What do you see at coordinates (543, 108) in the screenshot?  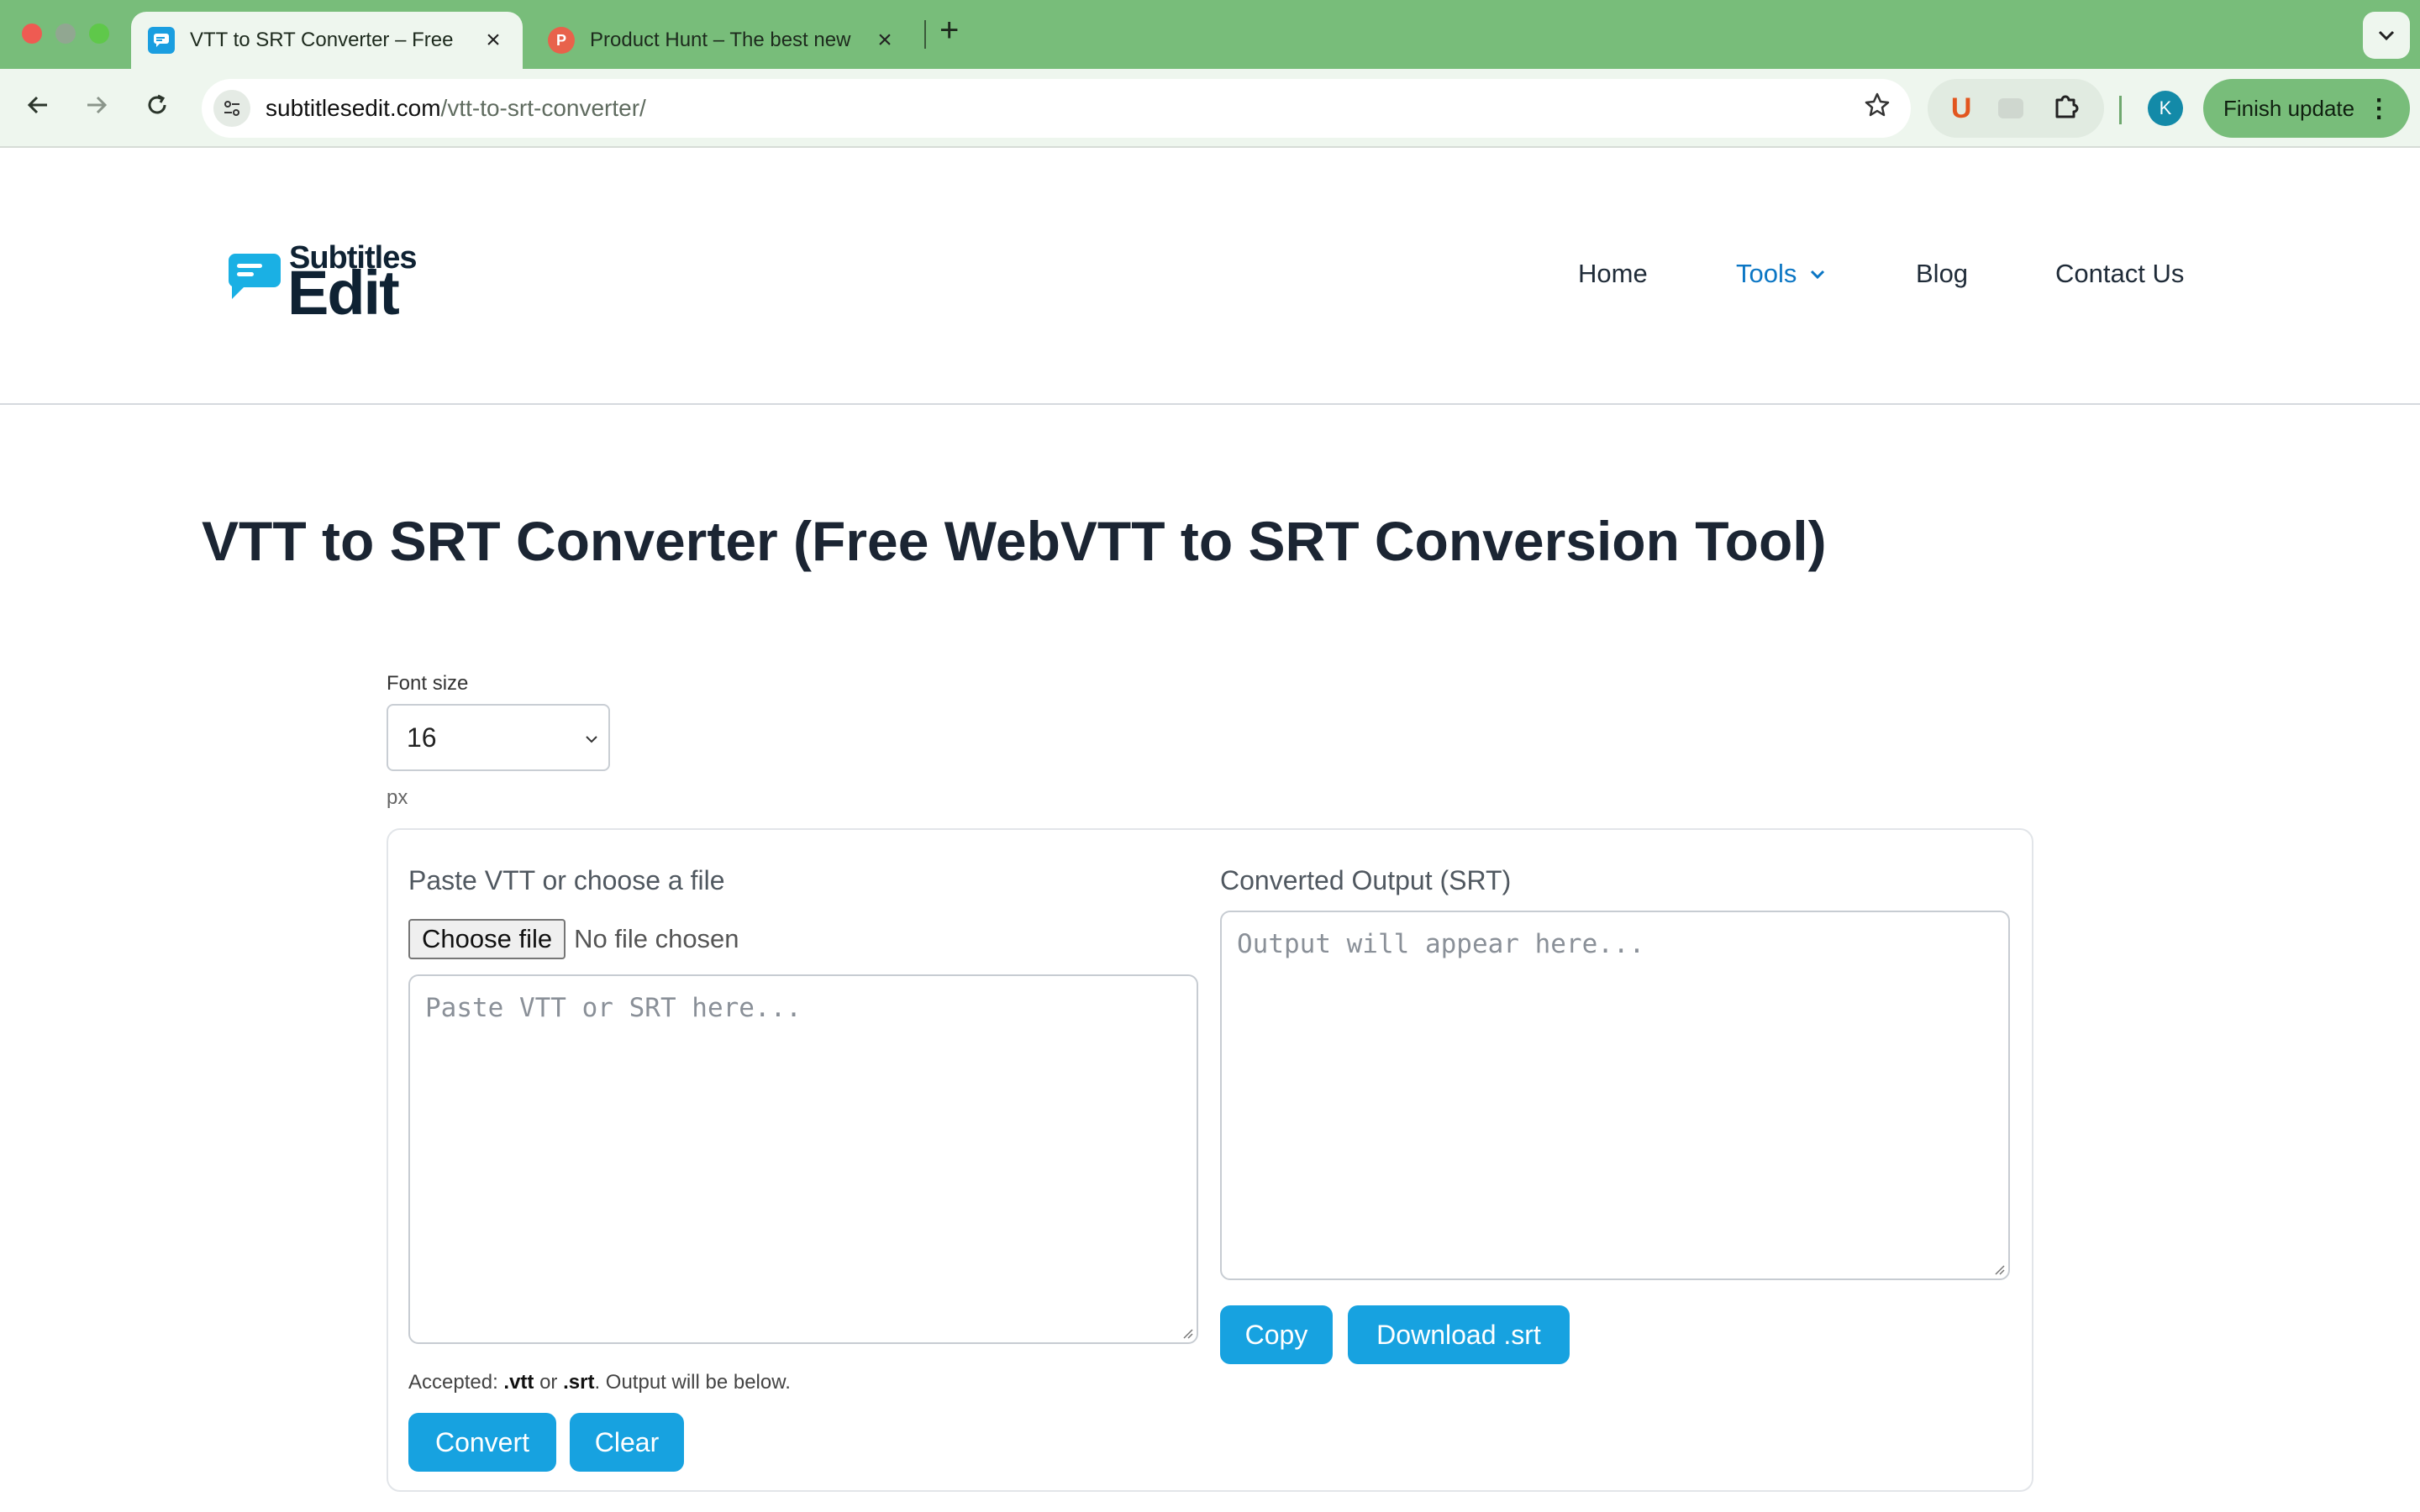 I see `url-path: /vtt-to-srt-converter/` at bounding box center [543, 108].